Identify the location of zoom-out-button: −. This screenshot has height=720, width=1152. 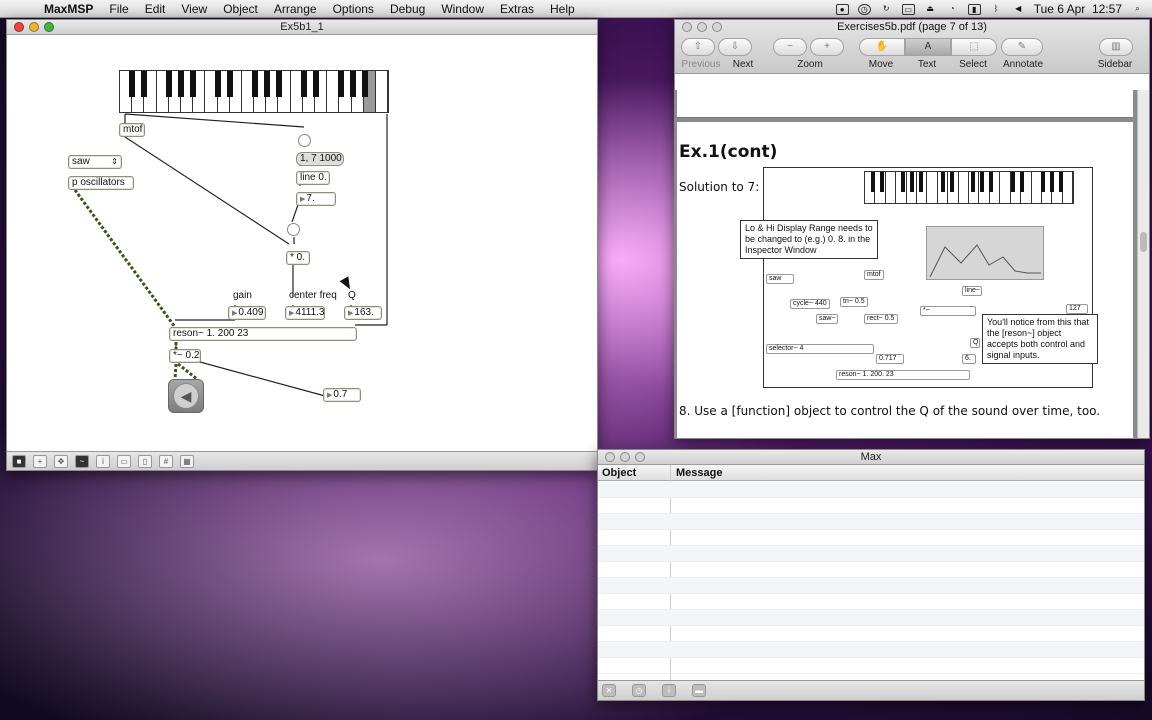
(790, 47).